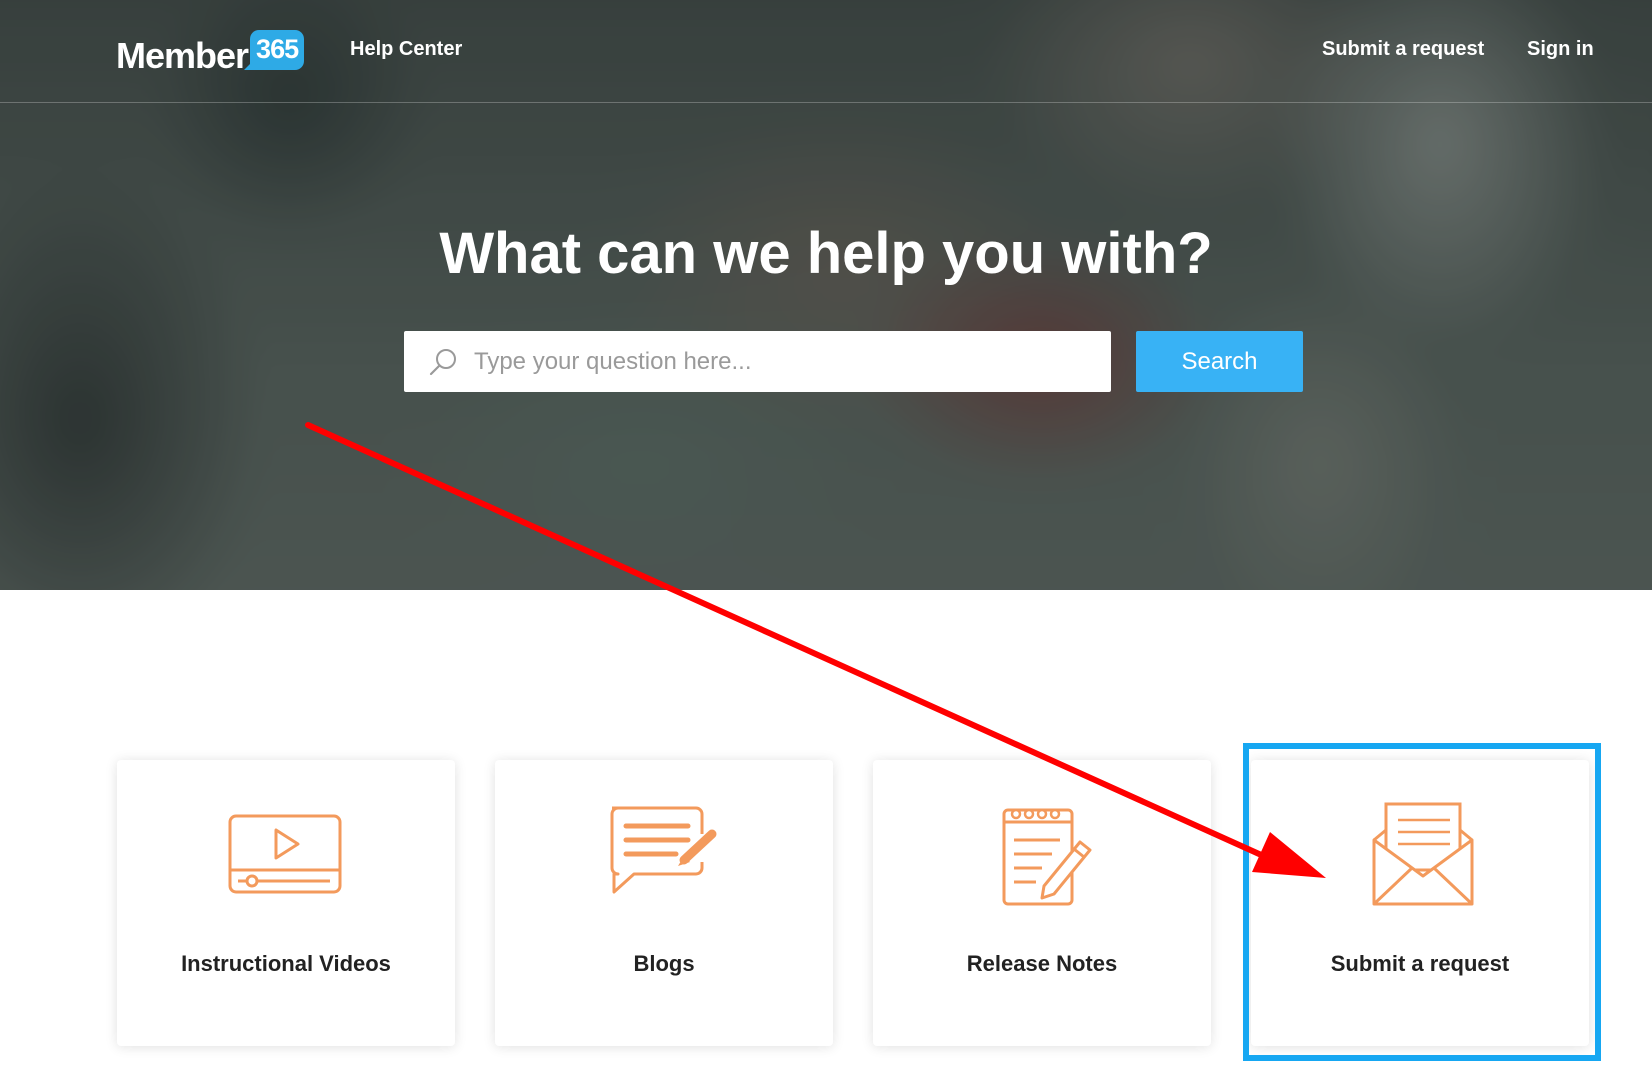 The height and width of the screenshot is (1068, 1652). Describe the element at coordinates (784, 361) in the screenshot. I see `search-input` at that location.